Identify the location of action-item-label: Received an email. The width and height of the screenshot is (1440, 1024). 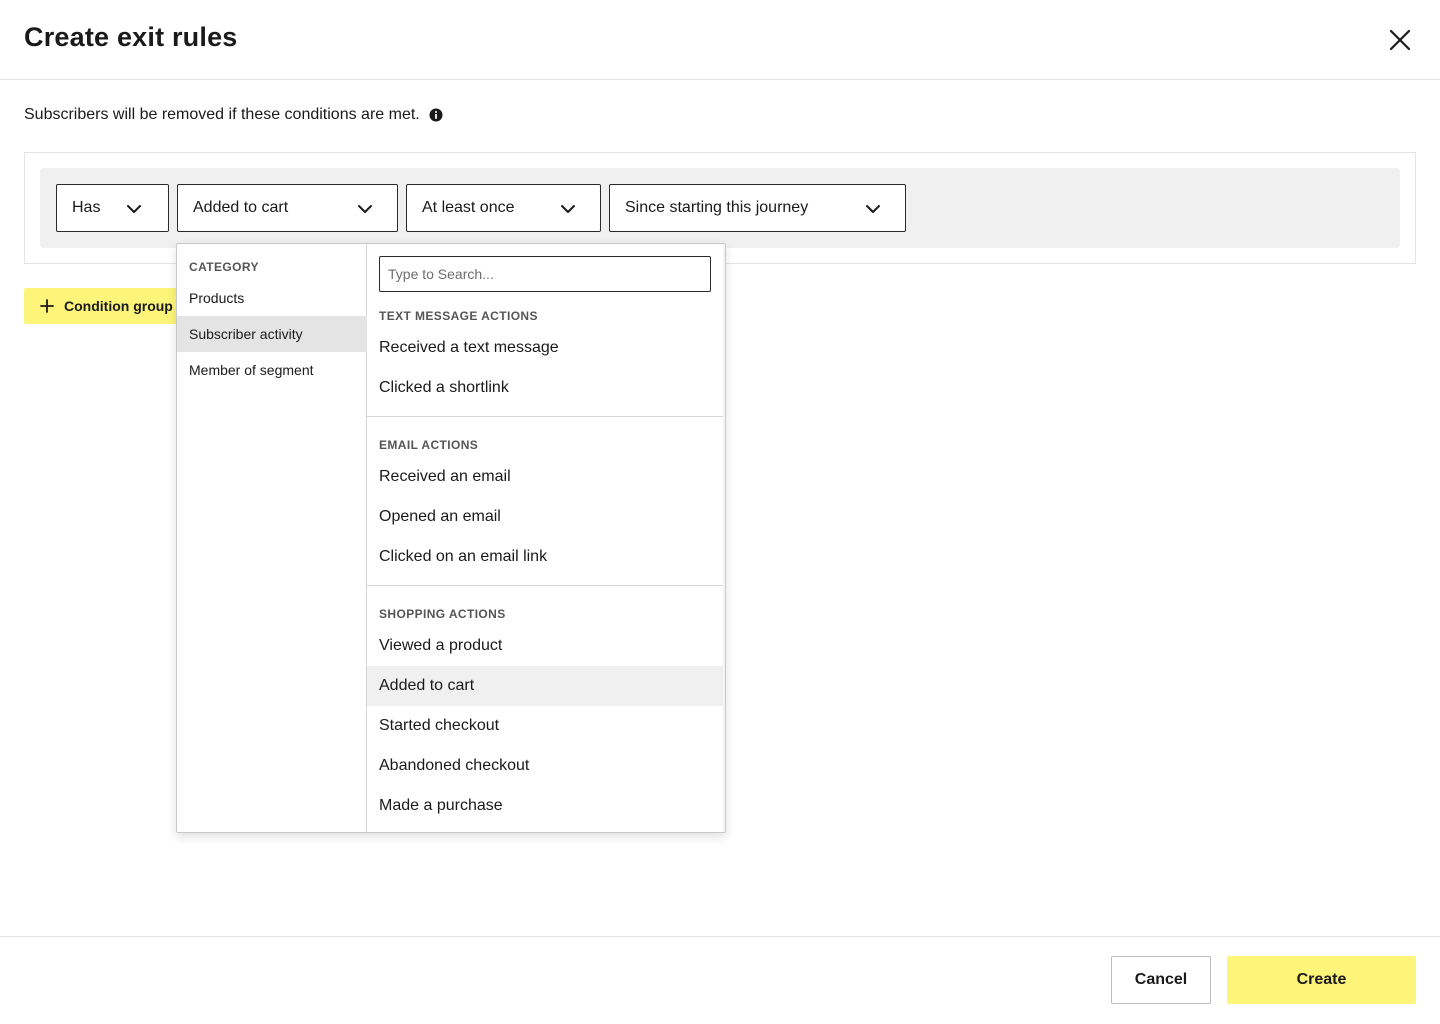
(445, 476).